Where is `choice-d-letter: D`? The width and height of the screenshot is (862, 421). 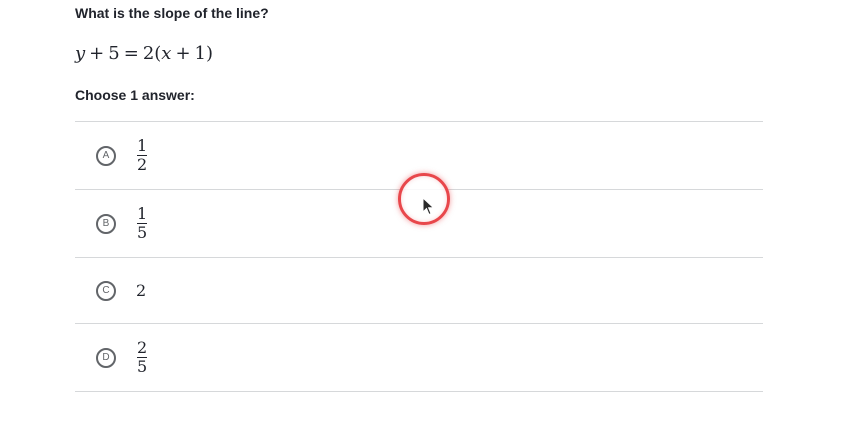 choice-d-letter: D is located at coordinates (106, 357).